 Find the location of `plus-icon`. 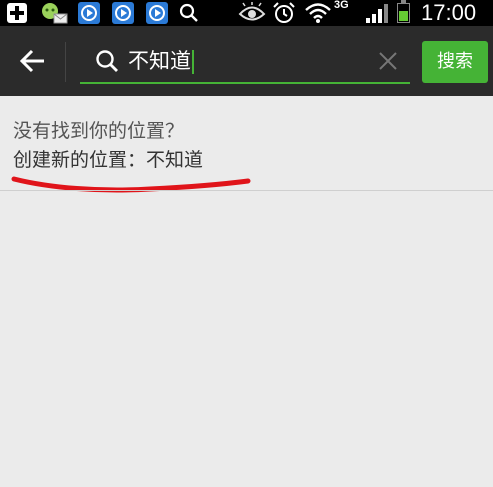

plus-icon is located at coordinates (17, 13).